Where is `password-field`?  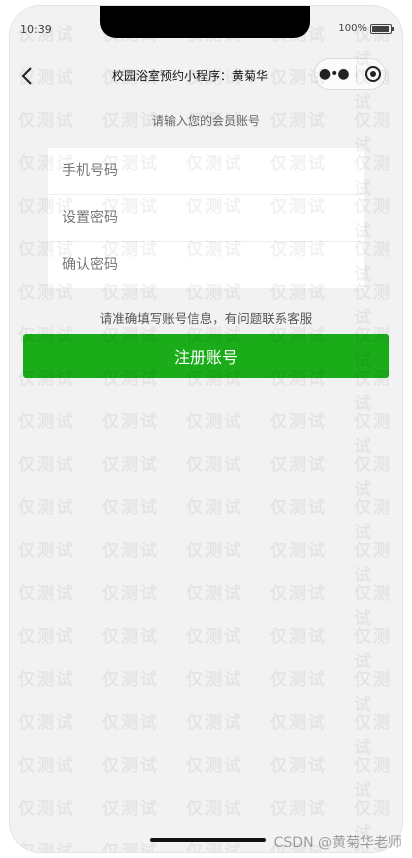 password-field is located at coordinates (206, 218).